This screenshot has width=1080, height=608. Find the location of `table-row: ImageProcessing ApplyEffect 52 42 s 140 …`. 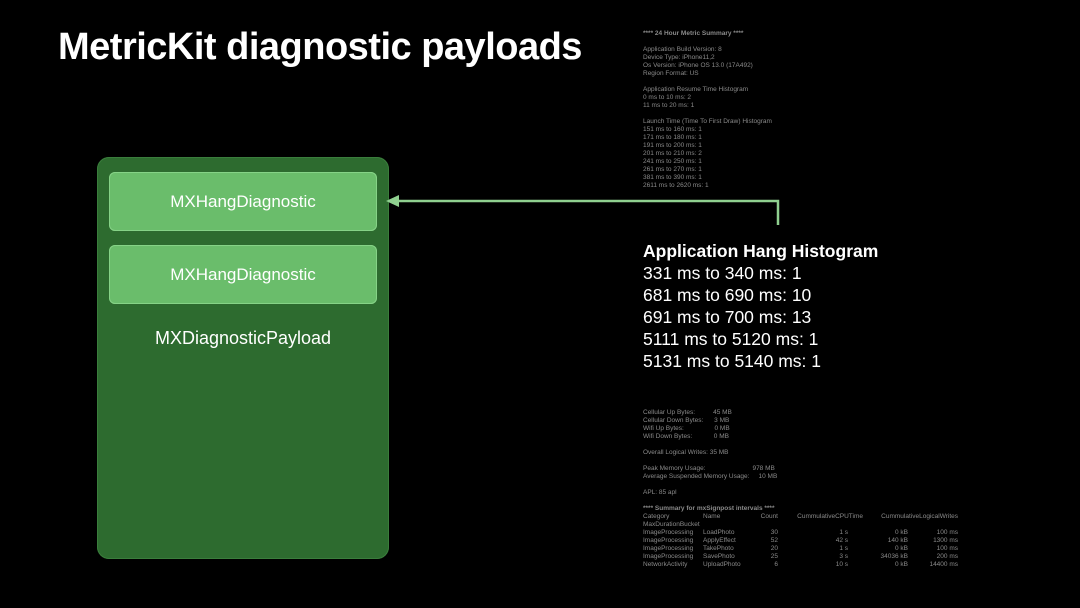

table-row: ImageProcessing ApplyEffect 52 42 s 140 … is located at coordinates (800, 541).